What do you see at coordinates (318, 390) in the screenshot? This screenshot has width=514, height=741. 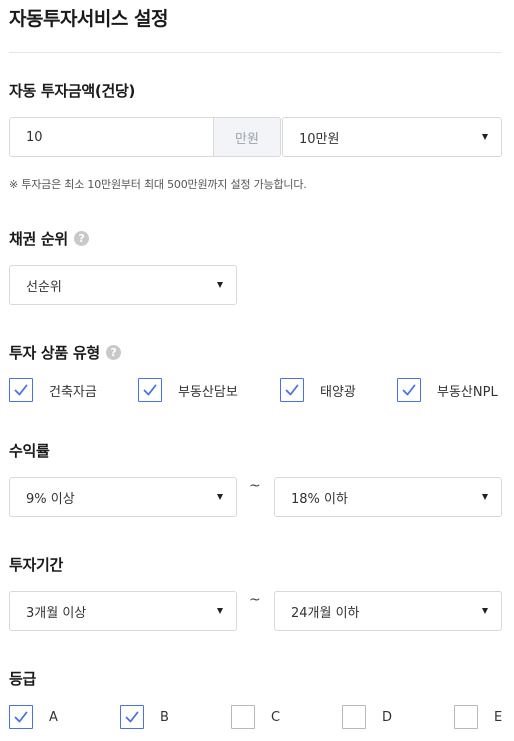 I see `product-type-option: 태양광` at bounding box center [318, 390].